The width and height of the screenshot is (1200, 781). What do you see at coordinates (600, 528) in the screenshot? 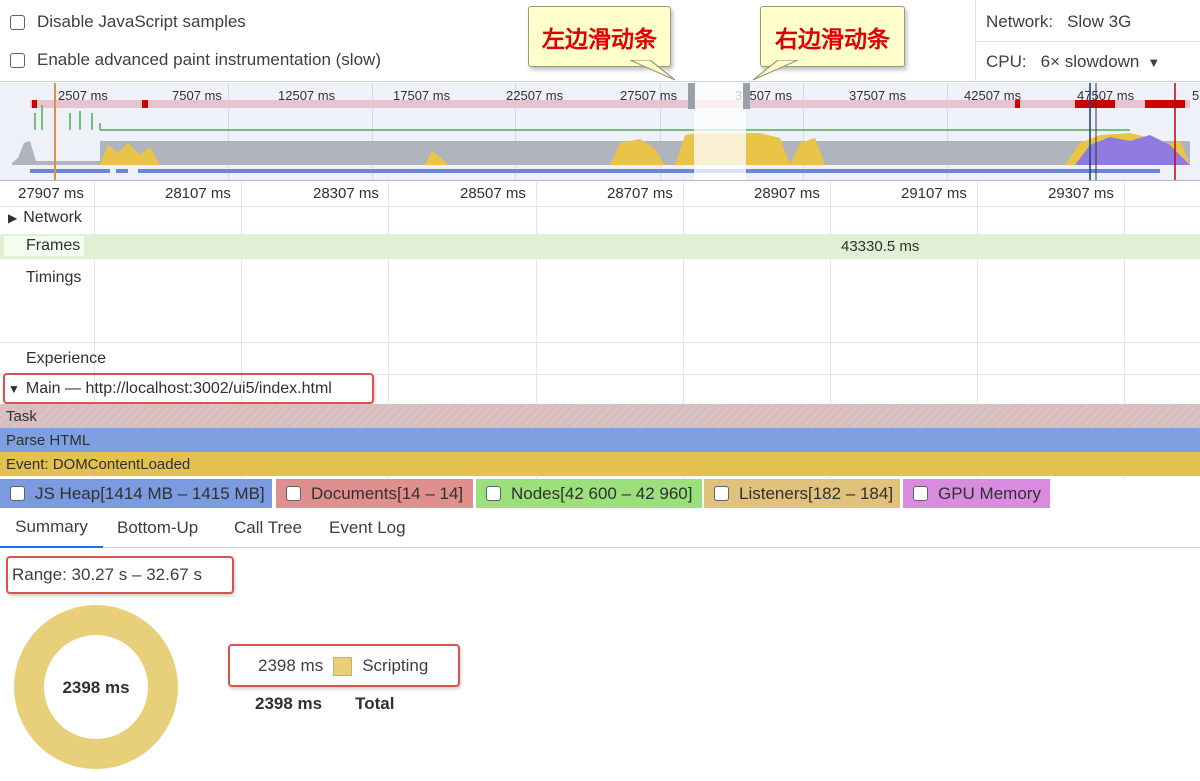
I see `details-tabs: Summary Bottom-Up Call Tree Event Log` at bounding box center [600, 528].